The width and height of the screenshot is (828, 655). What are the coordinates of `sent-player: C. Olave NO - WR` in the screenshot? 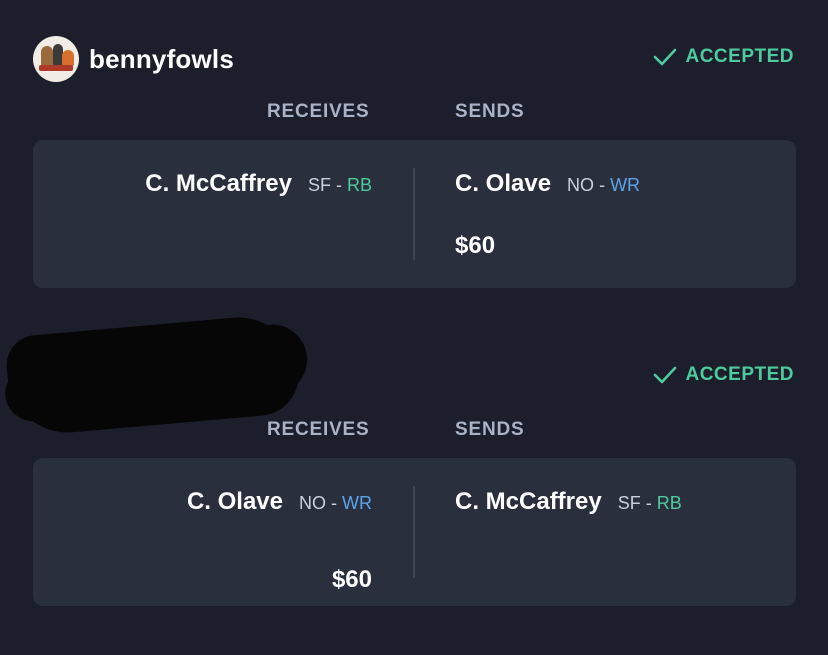 It's located at (547, 184).